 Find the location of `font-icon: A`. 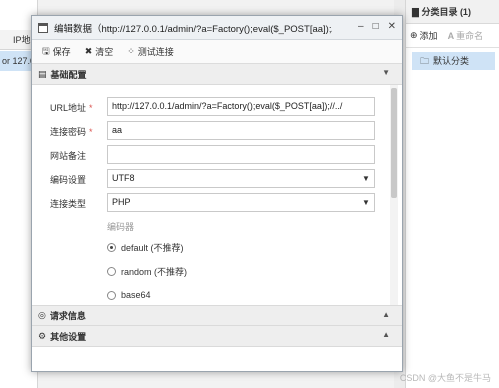

font-icon: A is located at coordinates (451, 35).